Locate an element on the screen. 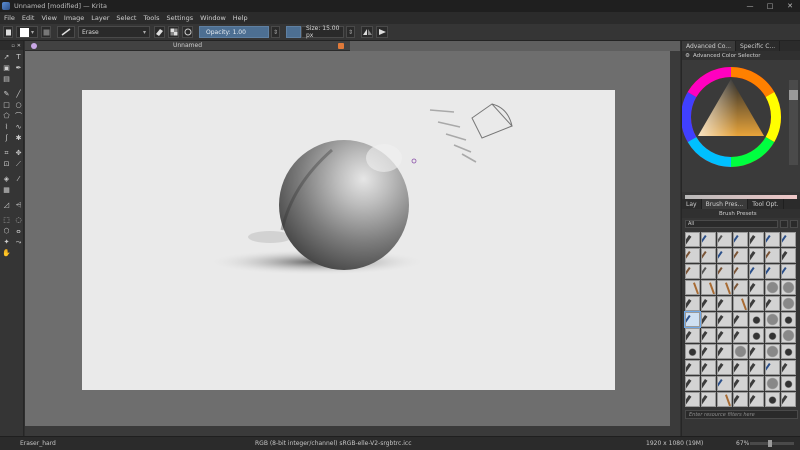  mirror-vertical-button is located at coordinates (382, 32).